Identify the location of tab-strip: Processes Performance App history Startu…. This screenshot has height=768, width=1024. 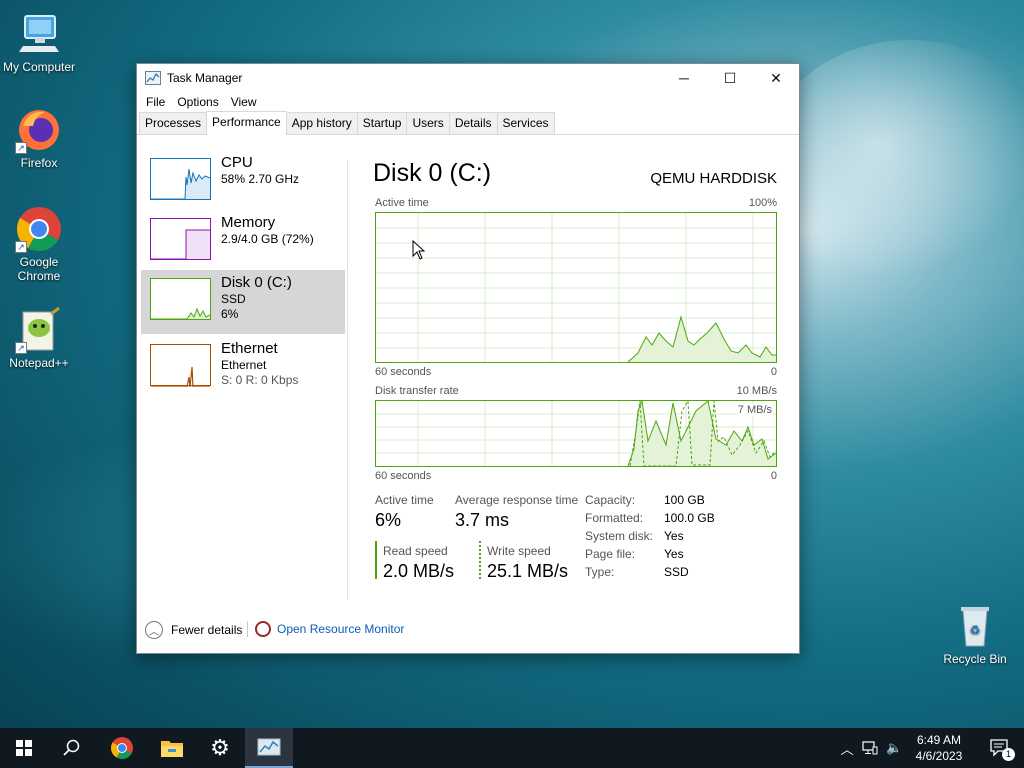
(468, 123).